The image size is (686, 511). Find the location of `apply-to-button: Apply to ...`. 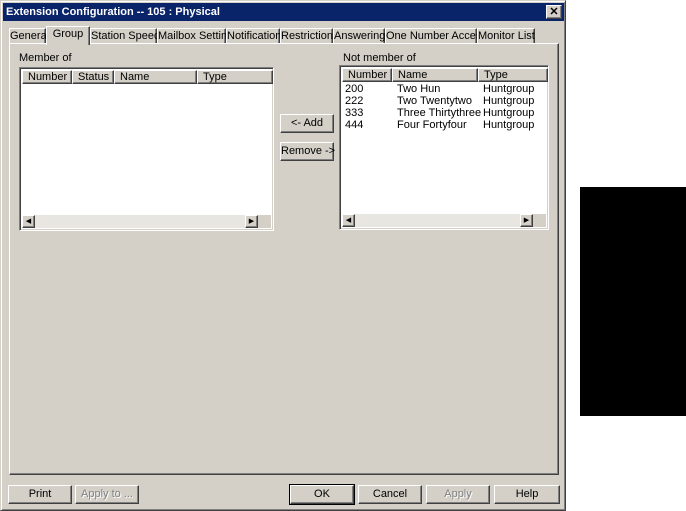

apply-to-button: Apply to ... is located at coordinates (107, 494).